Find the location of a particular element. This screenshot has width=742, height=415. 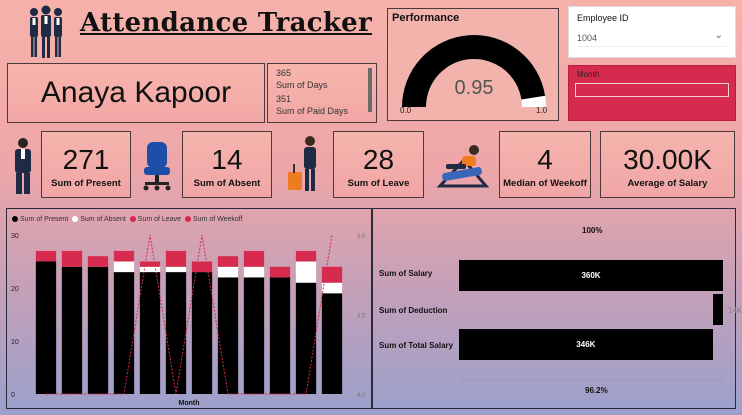

y-tick-label: 10 is located at coordinates (15, 342).